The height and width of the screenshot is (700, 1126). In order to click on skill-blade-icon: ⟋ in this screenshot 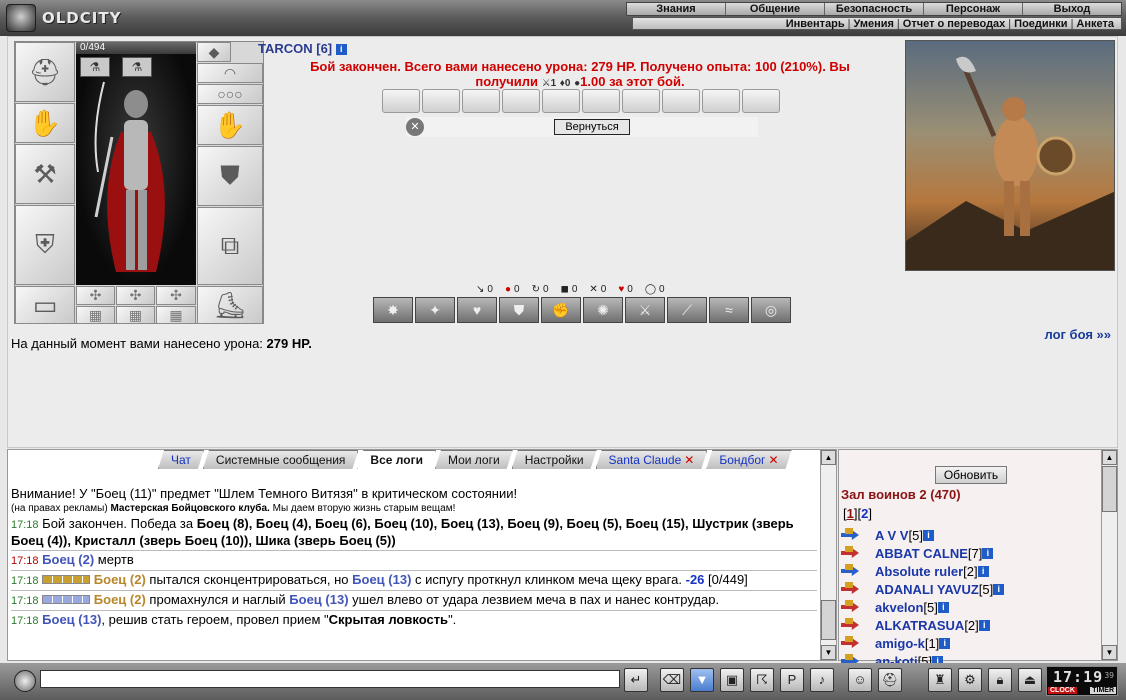, I will do `click(687, 310)`.